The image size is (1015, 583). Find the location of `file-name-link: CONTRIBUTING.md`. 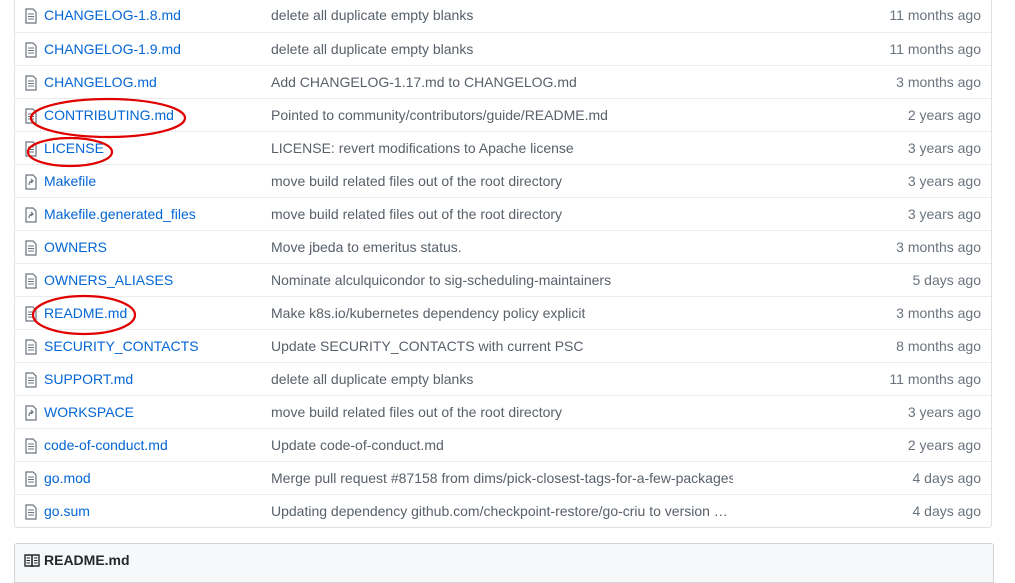

file-name-link: CONTRIBUTING.md is located at coordinates (109, 115).